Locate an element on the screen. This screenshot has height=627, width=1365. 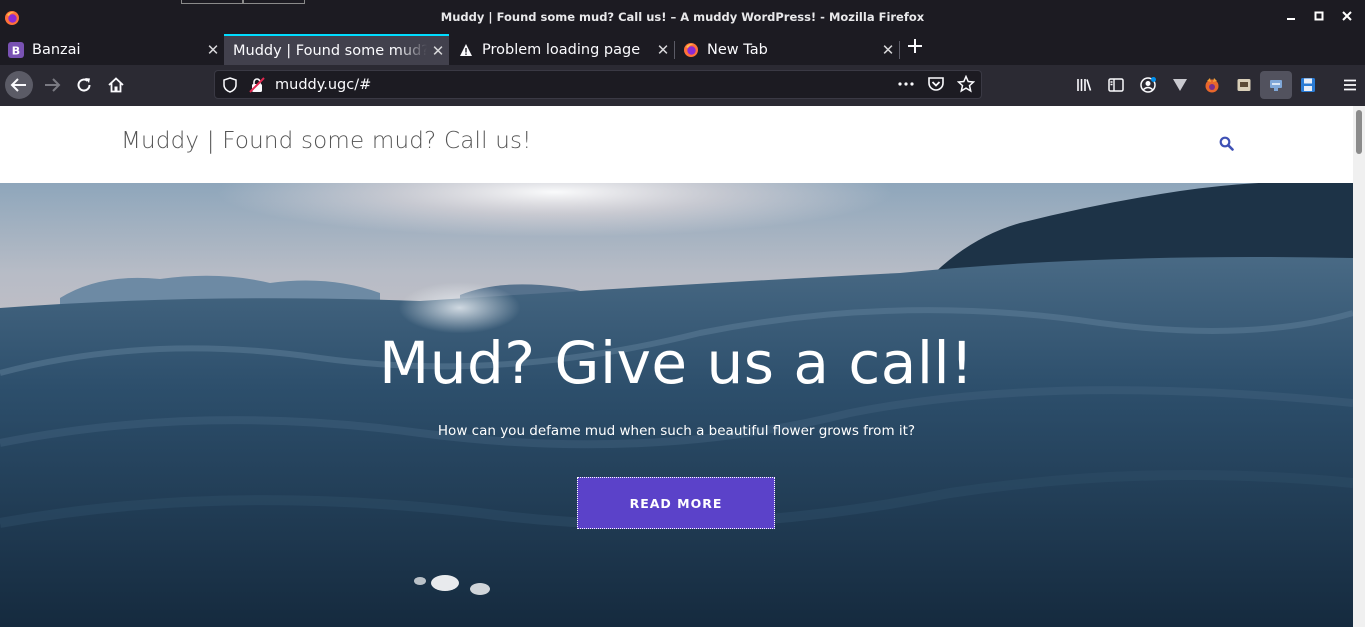
tab-label: Banzai is located at coordinates (56, 49).